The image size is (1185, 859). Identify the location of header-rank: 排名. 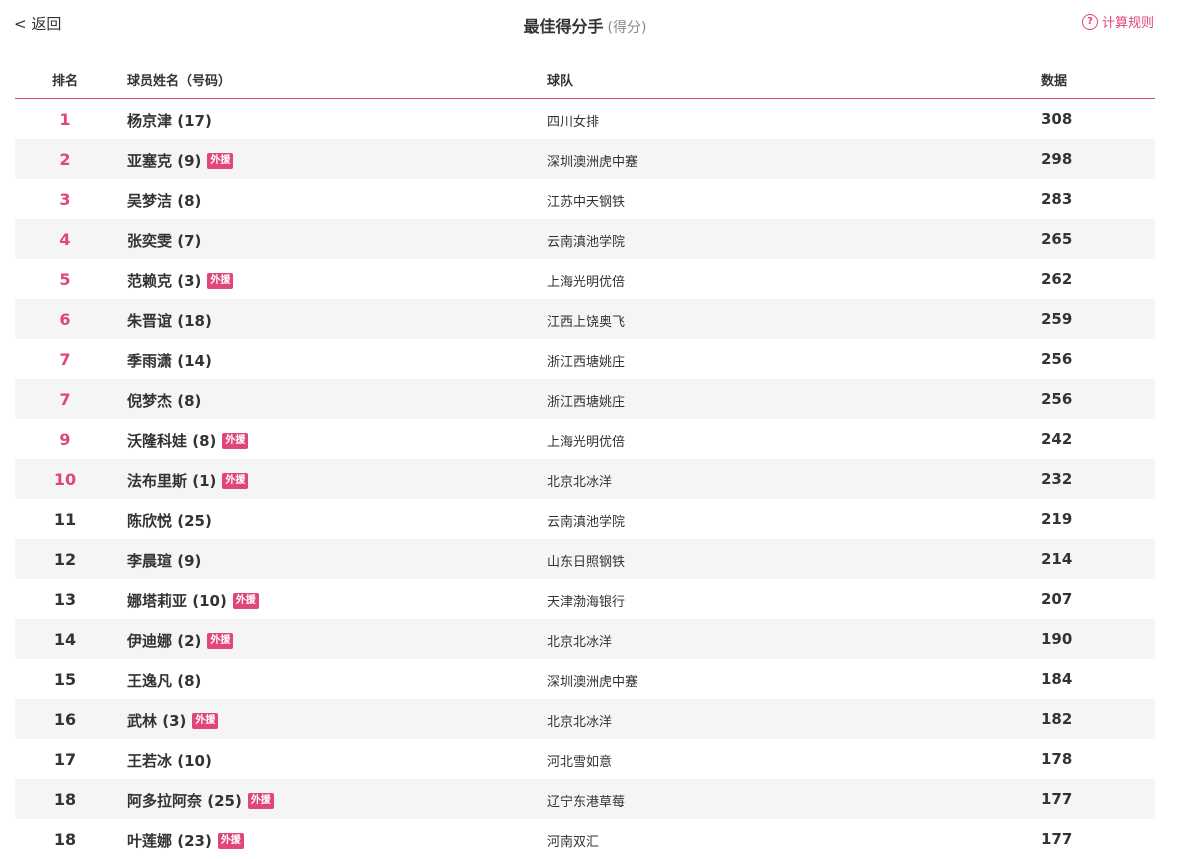
(64, 81).